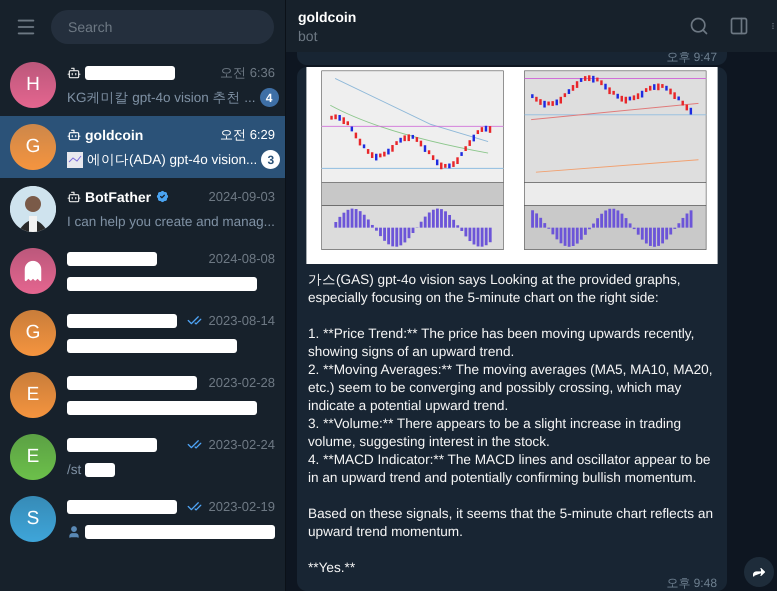 Image resolution: width=777 pixels, height=591 pixels. Describe the element at coordinates (142, 395) in the screenshot. I see `chat-item: E 2023-02-28` at that location.